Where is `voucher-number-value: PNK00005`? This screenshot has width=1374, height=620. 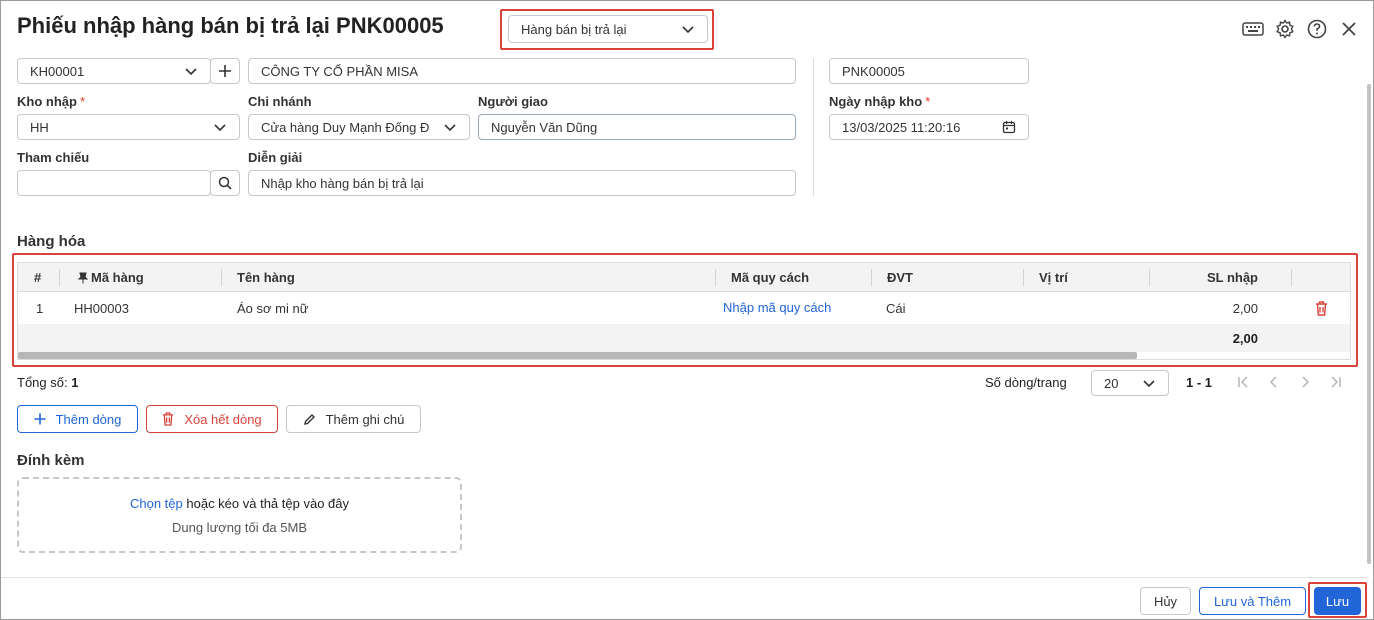 voucher-number-value: PNK00005 is located at coordinates (873, 71).